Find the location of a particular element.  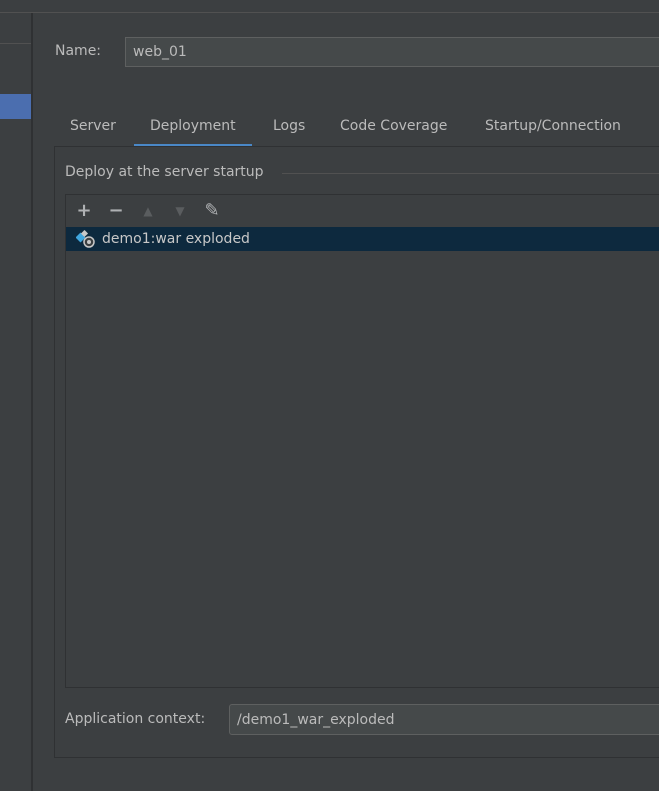

tree-divider is located at coordinates (15, 43).